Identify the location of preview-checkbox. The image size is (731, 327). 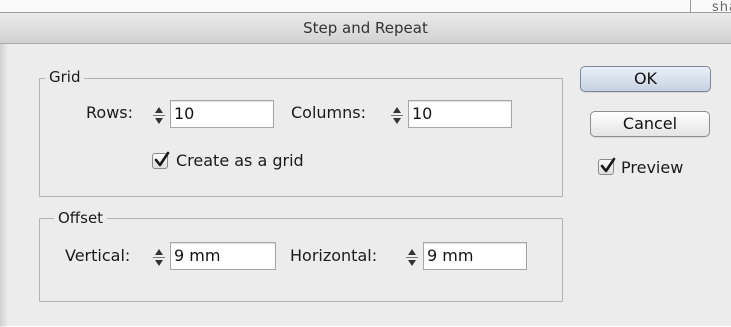
(607, 166).